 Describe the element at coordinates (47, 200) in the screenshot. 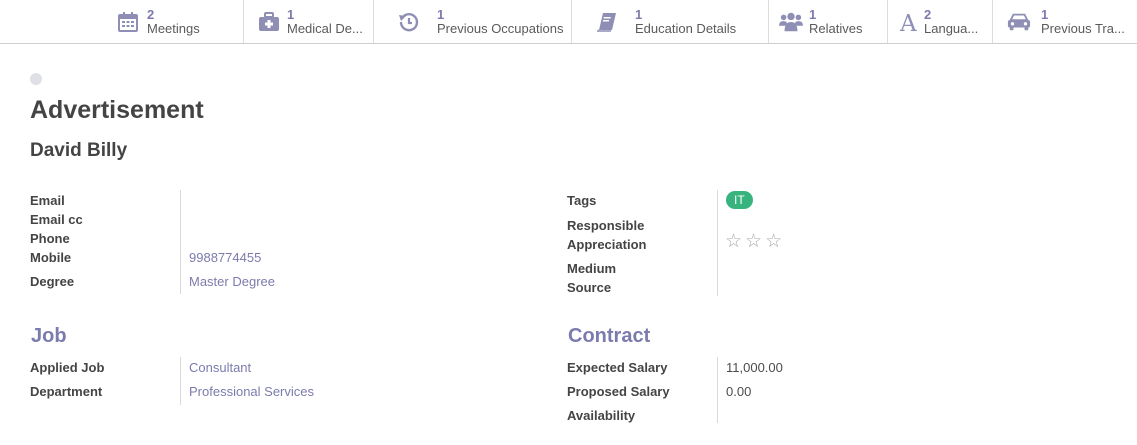

I see `email-label: Email` at that location.